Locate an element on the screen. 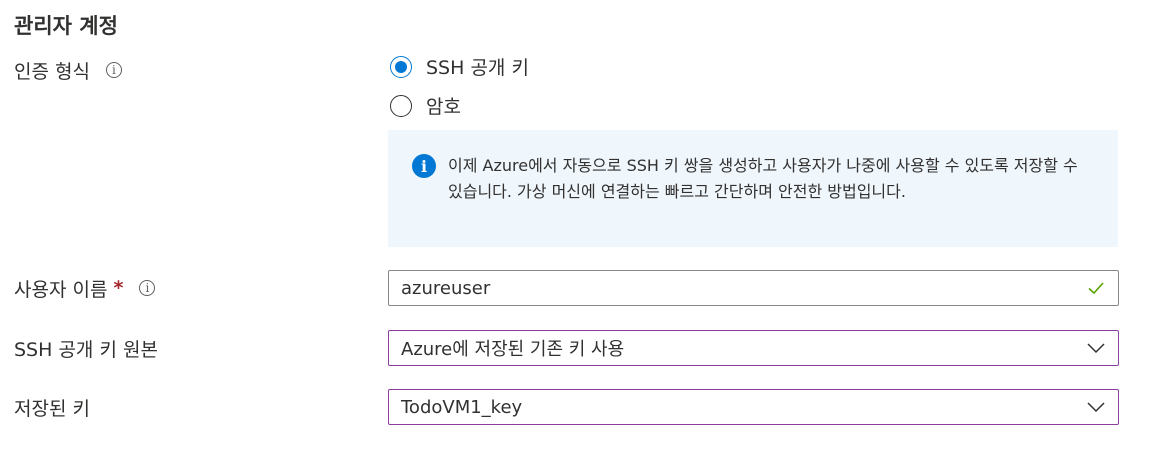 The height and width of the screenshot is (449, 1170). radio-button-unchecked is located at coordinates (401, 105).